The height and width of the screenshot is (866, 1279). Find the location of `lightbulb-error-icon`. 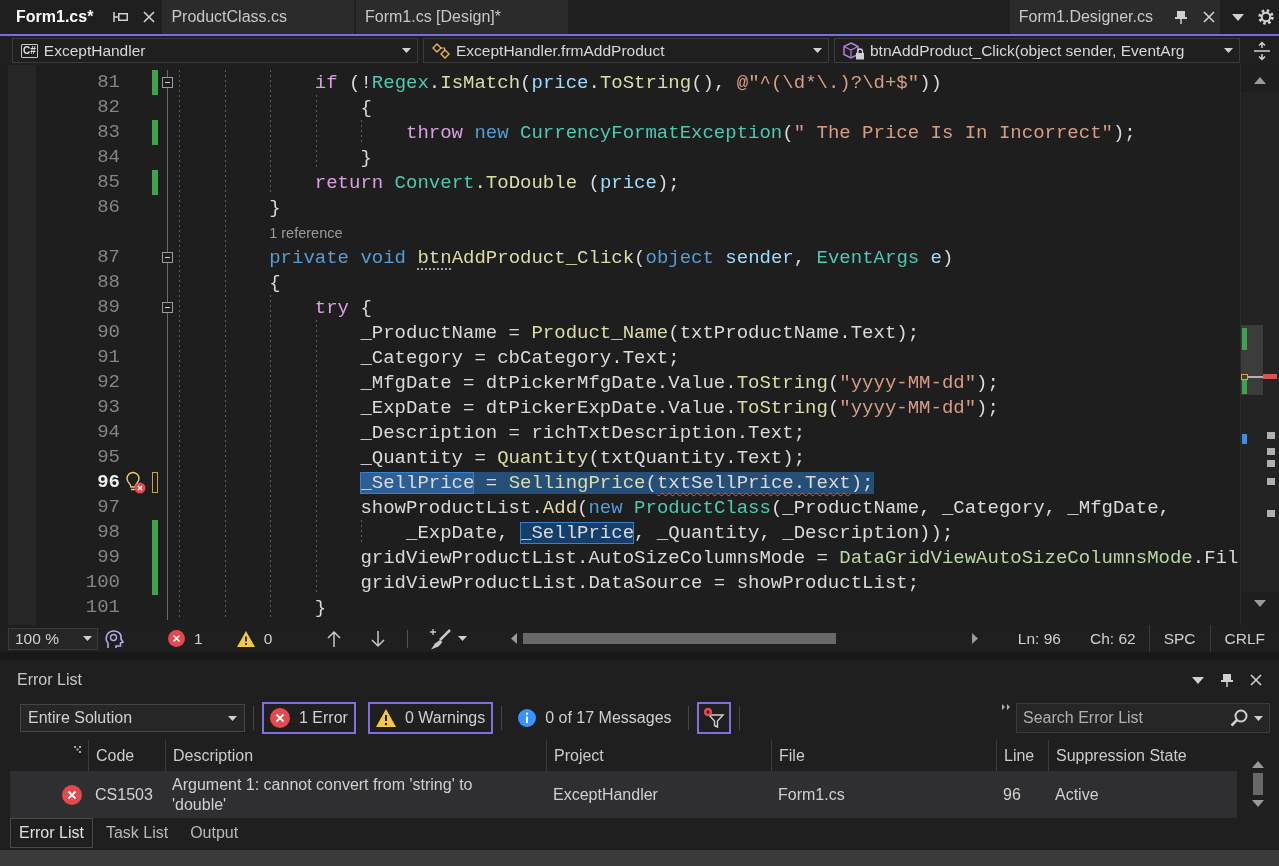

lightbulb-error-icon is located at coordinates (136, 482).